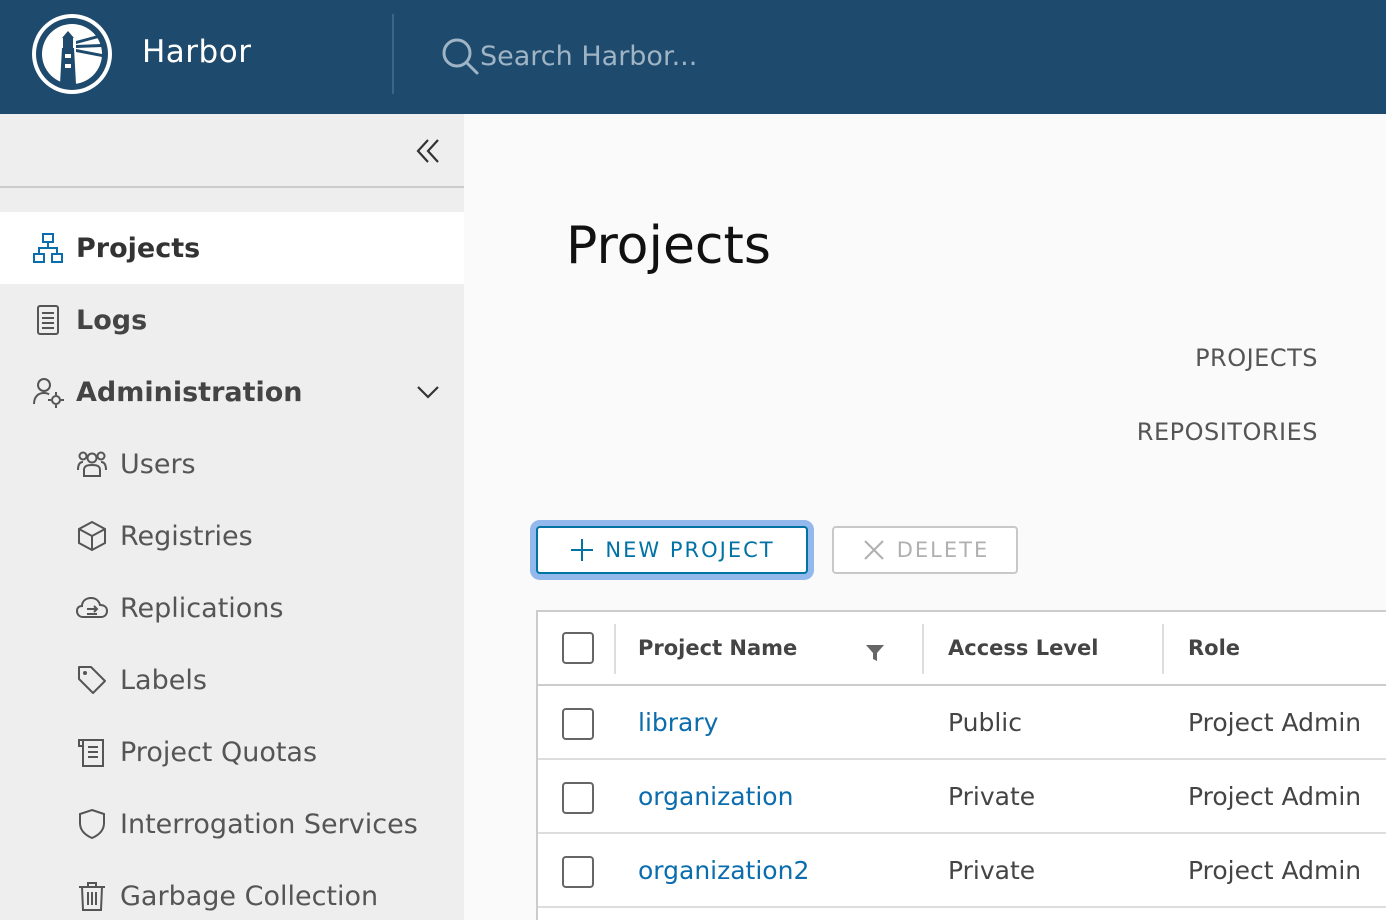  I want to click on sidebar-item-replications: Replications, so click(232, 608).